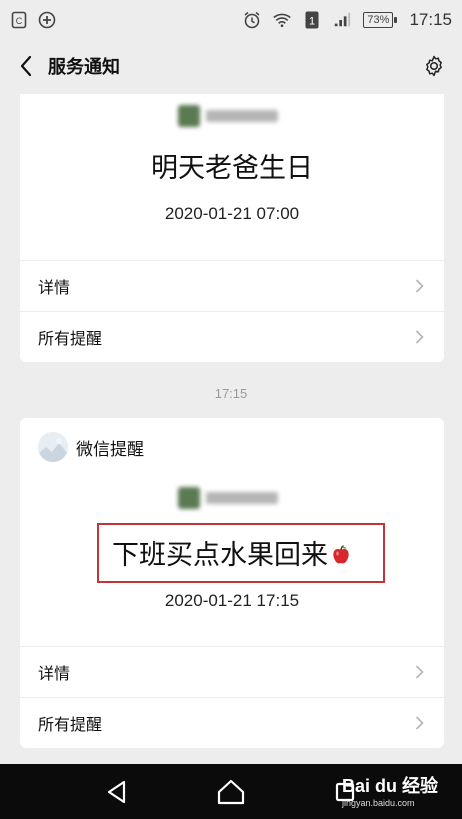 This screenshot has height=819, width=462. What do you see at coordinates (110, 449) in the screenshot?
I see `sender-name: 微信提醒` at bounding box center [110, 449].